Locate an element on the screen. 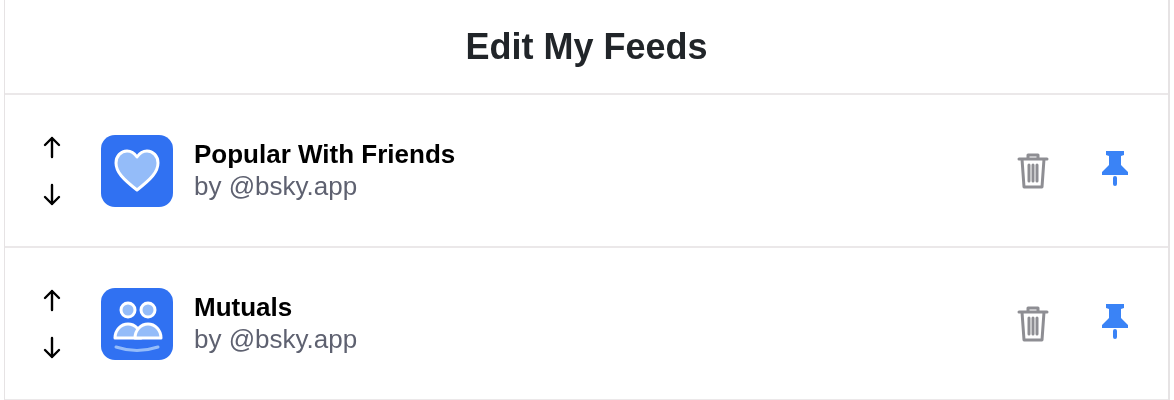 Image resolution: width=1174 pixels, height=400 pixels. feed-name: Mutuals is located at coordinates (244, 308).